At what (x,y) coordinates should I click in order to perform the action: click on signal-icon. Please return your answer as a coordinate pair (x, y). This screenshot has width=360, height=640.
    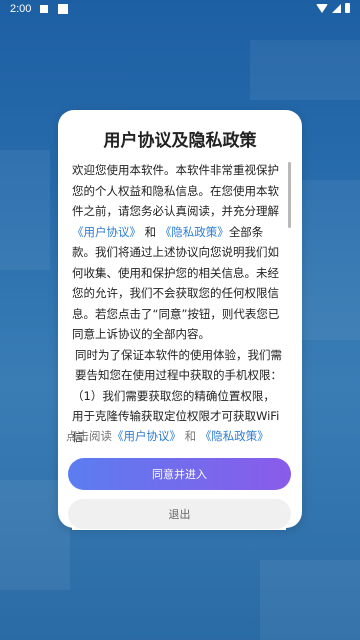
    Looking at the image, I should click on (336, 8).